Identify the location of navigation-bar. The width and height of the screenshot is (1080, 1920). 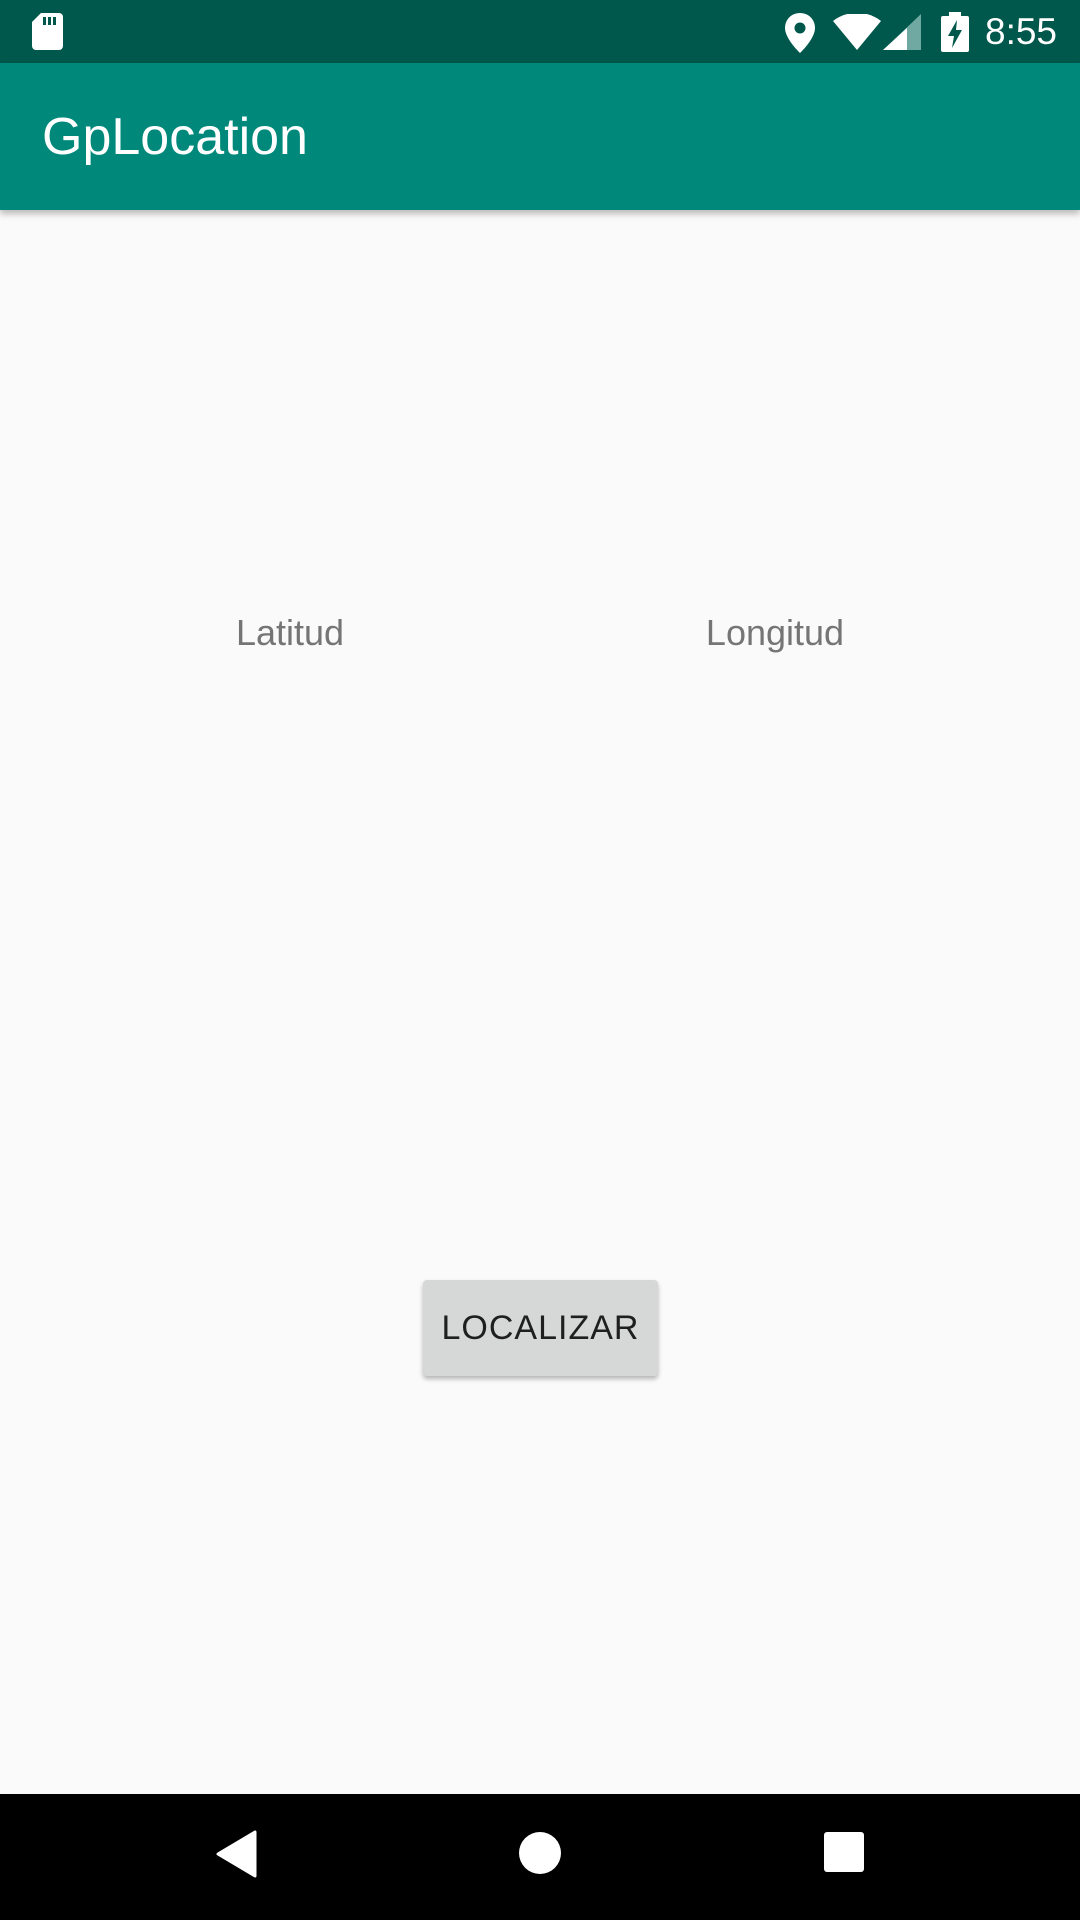
(540, 1857).